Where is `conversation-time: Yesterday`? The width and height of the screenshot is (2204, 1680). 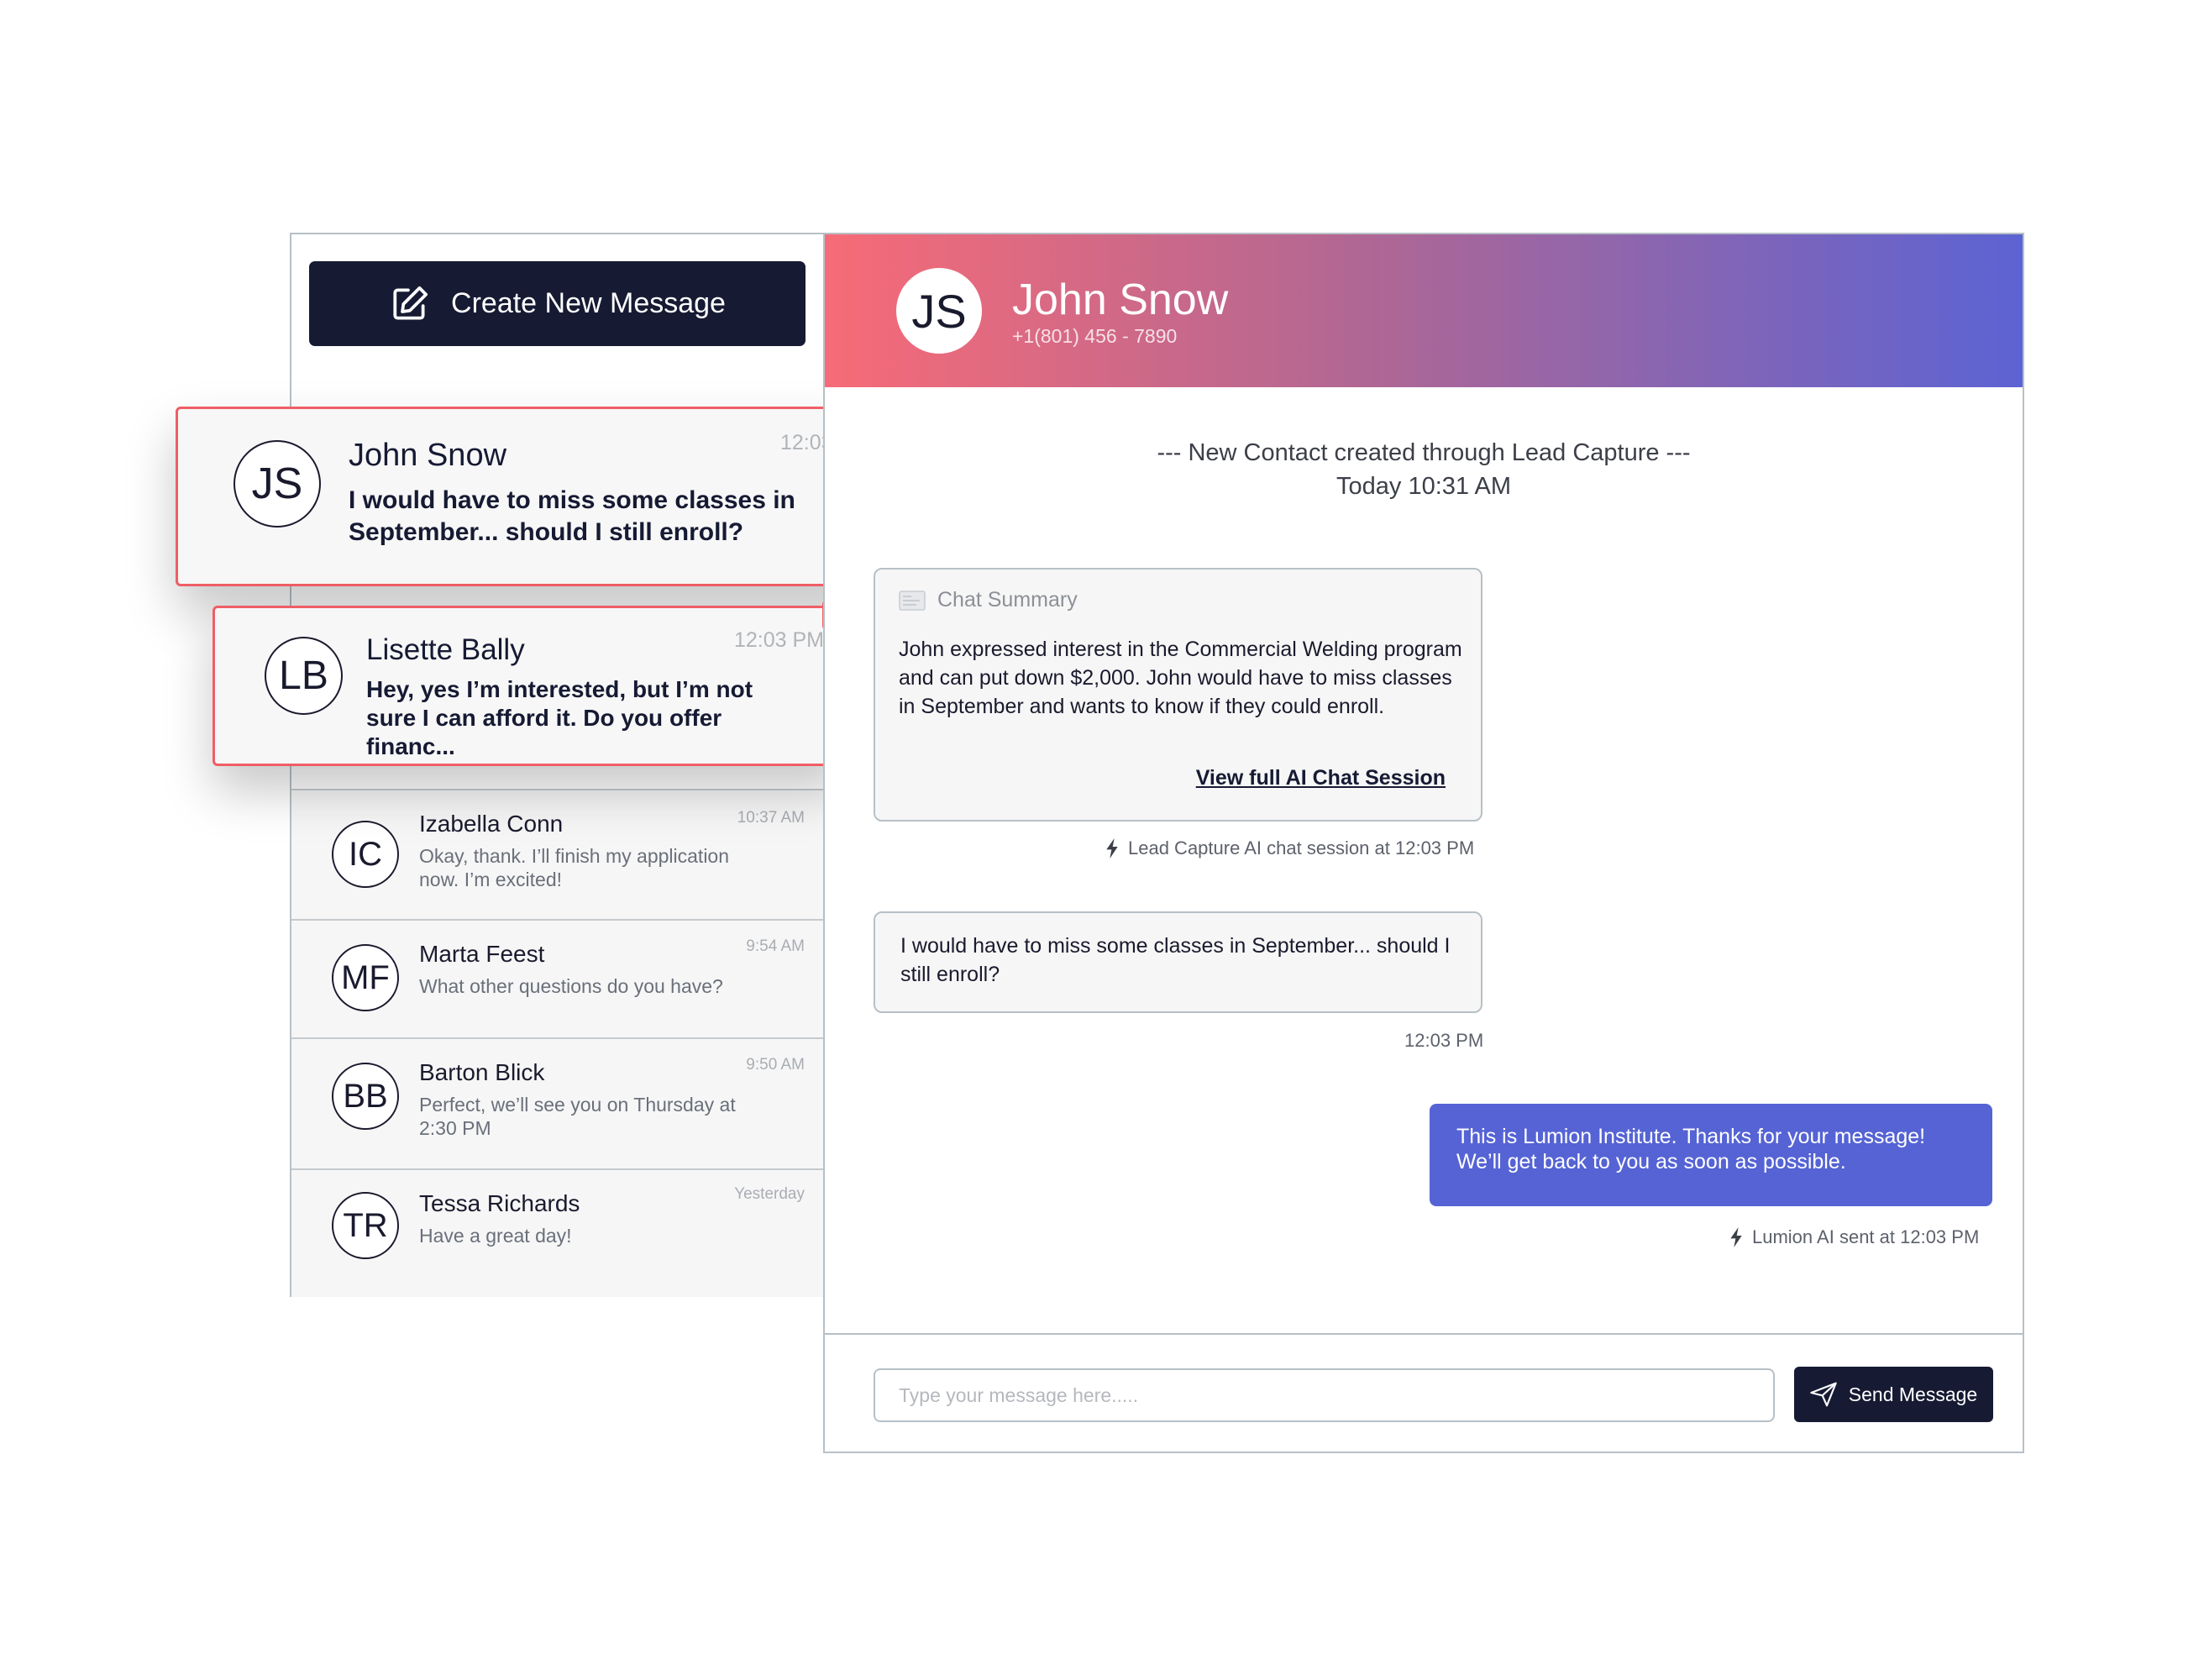 conversation-time: Yesterday is located at coordinates (769, 1194).